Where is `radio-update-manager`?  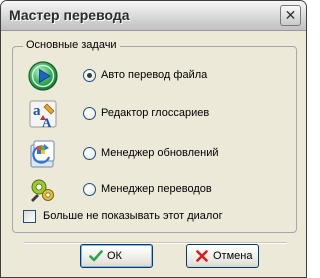 radio-update-manager is located at coordinates (89, 153).